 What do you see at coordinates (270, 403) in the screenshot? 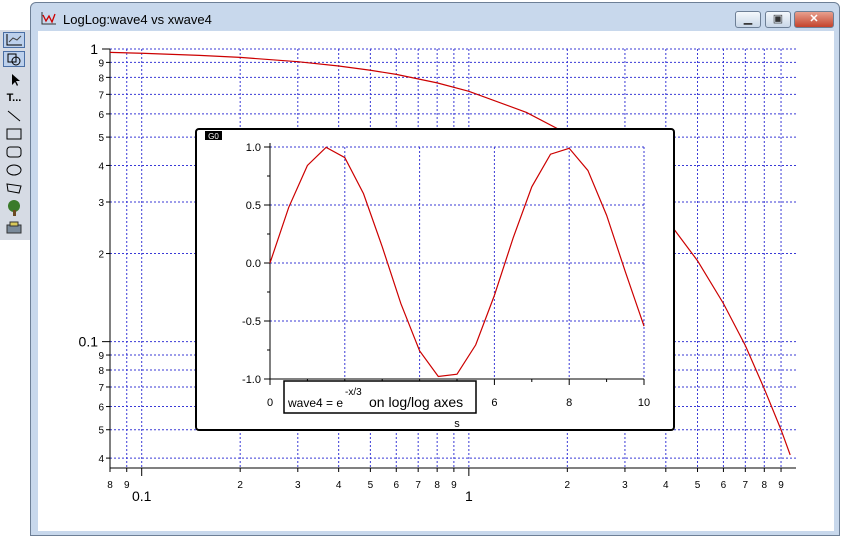
I see `inset-x-tick-label: 0` at bounding box center [270, 403].